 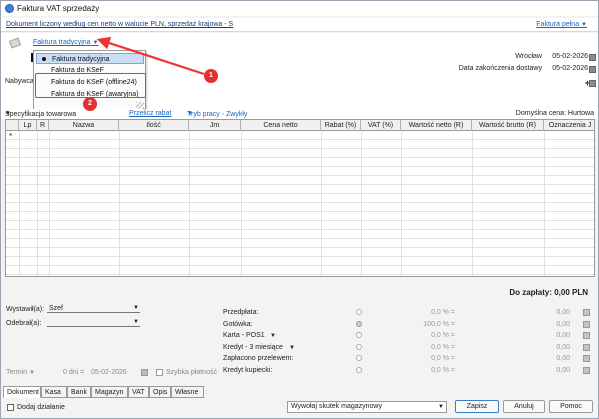 What do you see at coordinates (381, 125) in the screenshot?
I see `column-header-vat: VAT (%)` at bounding box center [381, 125].